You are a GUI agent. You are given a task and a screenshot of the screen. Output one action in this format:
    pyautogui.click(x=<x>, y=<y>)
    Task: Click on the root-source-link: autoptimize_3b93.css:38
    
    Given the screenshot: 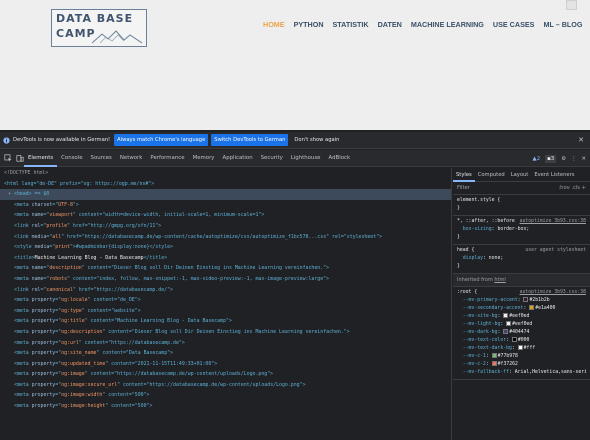 What is the action you would take?
    pyautogui.click(x=553, y=293)
    